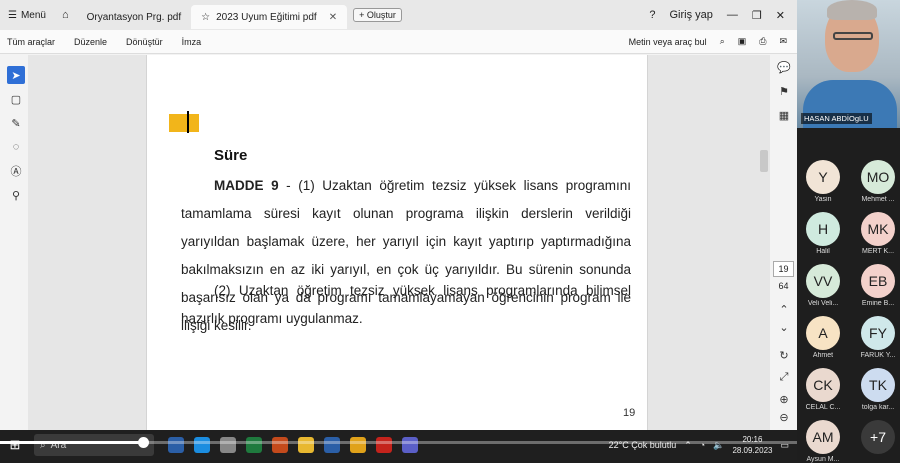 Image resolution: width=900 pixels, height=463 pixels. Describe the element at coordinates (853, 36) in the screenshot. I see `presenter-glasses` at that location.